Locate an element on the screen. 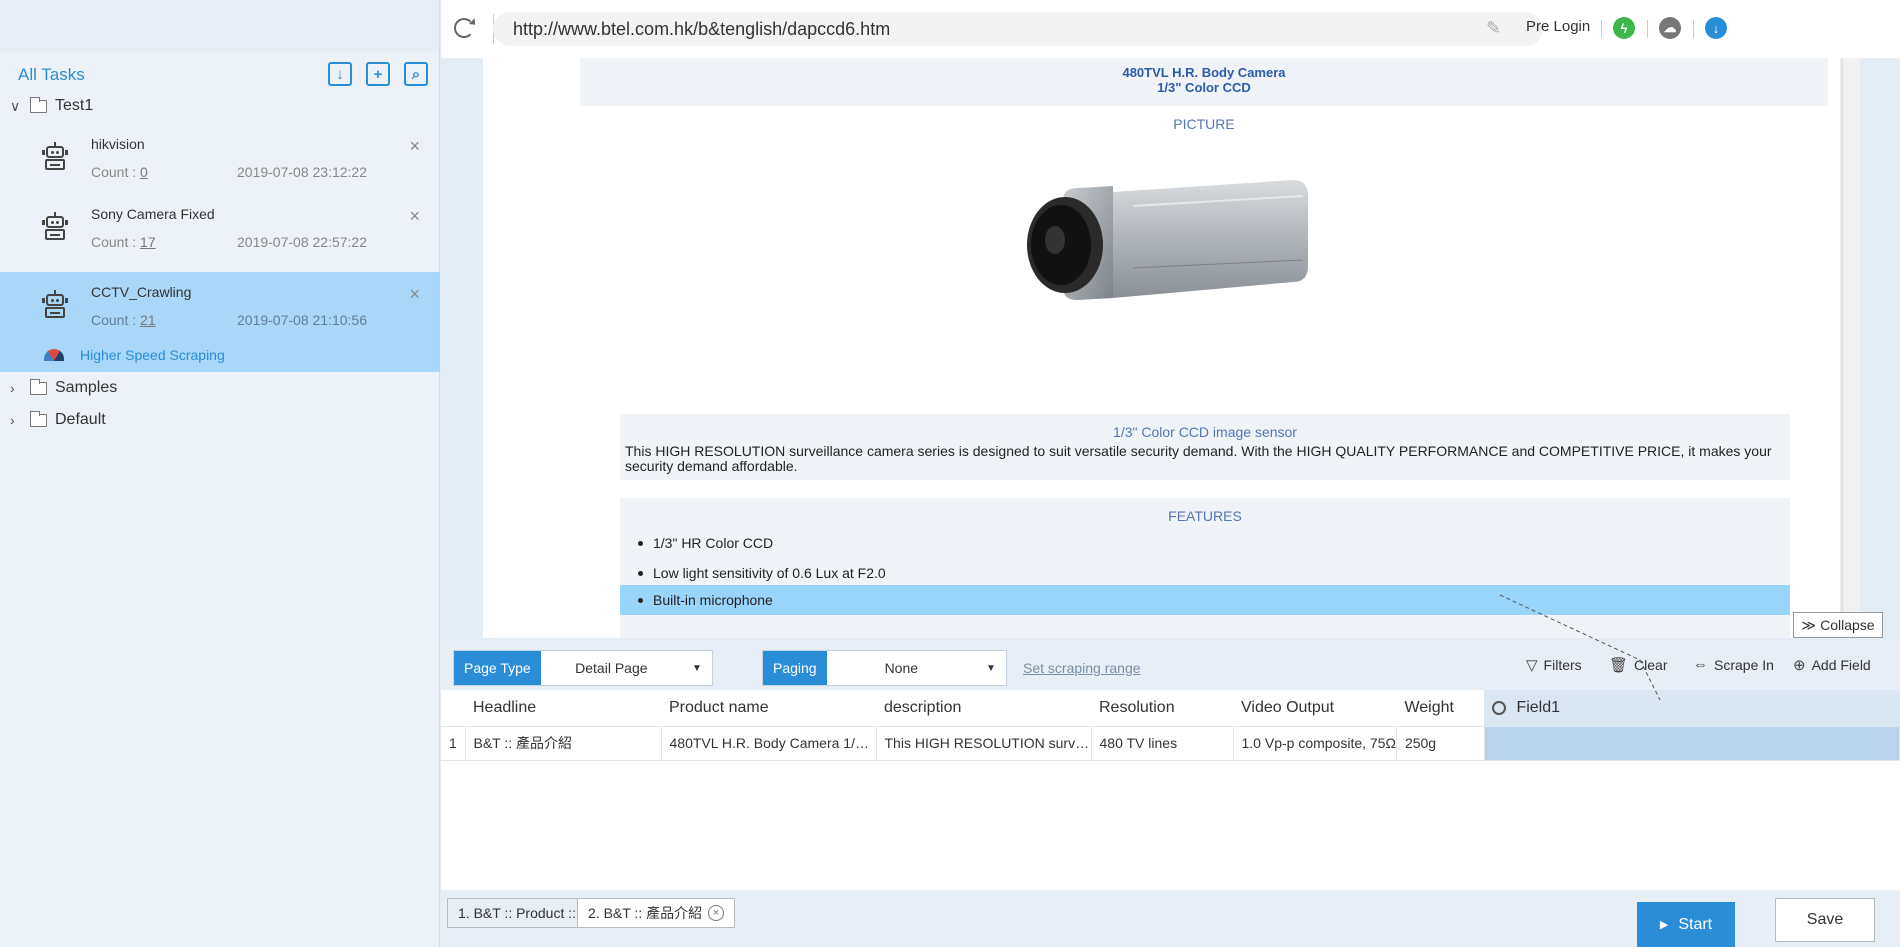  filters-button: ▽ Filters is located at coordinates (1554, 665).